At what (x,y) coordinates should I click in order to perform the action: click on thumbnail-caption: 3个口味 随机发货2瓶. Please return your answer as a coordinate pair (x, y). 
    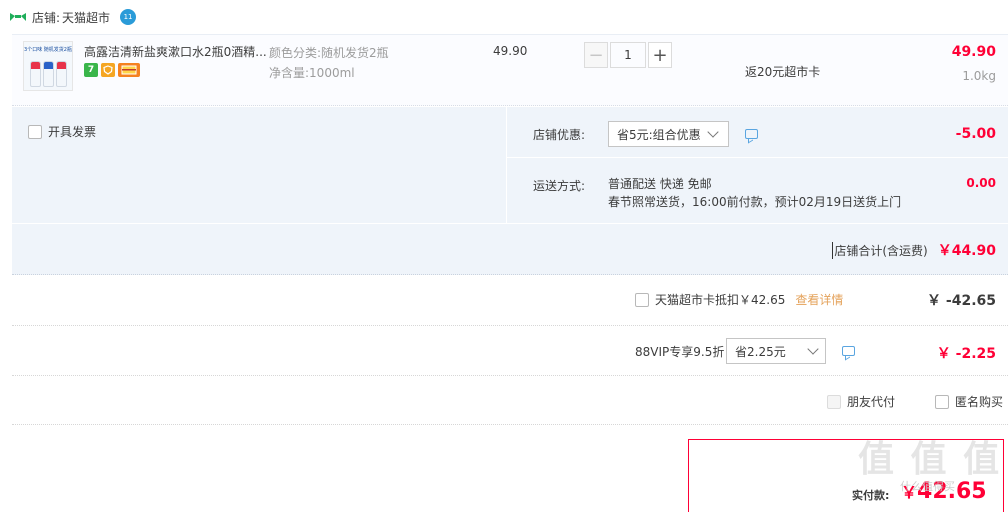
    Looking at the image, I should click on (48, 50).